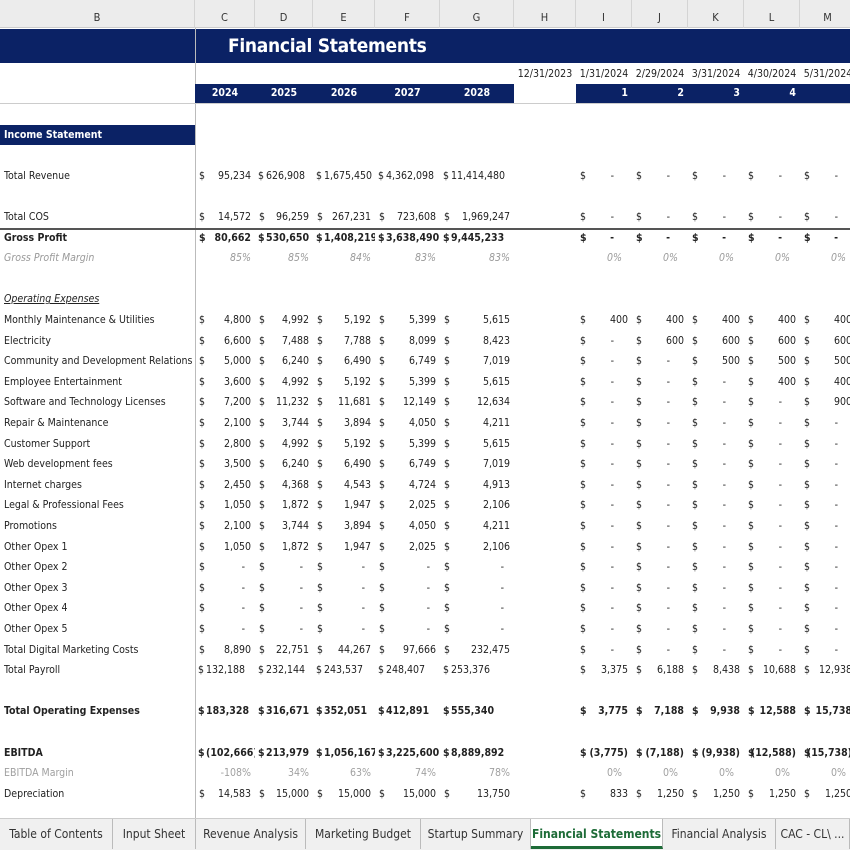 This screenshot has height=850, width=850. Describe the element at coordinates (476, 834) in the screenshot. I see `sheet-tab-startup-summary: Startup Summary` at that location.